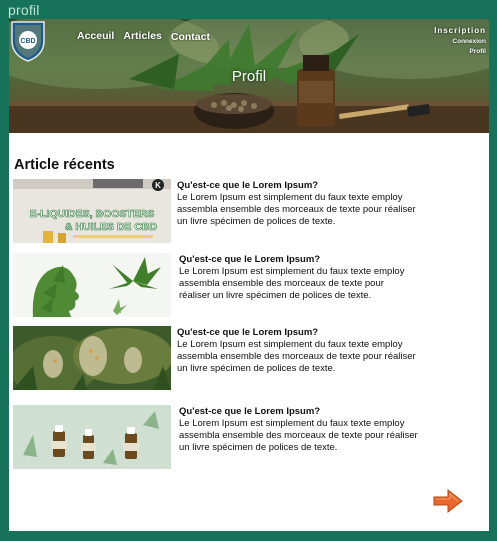 Image resolution: width=497 pixels, height=541 pixels. Describe the element at coordinates (95, 36) in the screenshot. I see `nav-acceuil: Acceuil` at that location.